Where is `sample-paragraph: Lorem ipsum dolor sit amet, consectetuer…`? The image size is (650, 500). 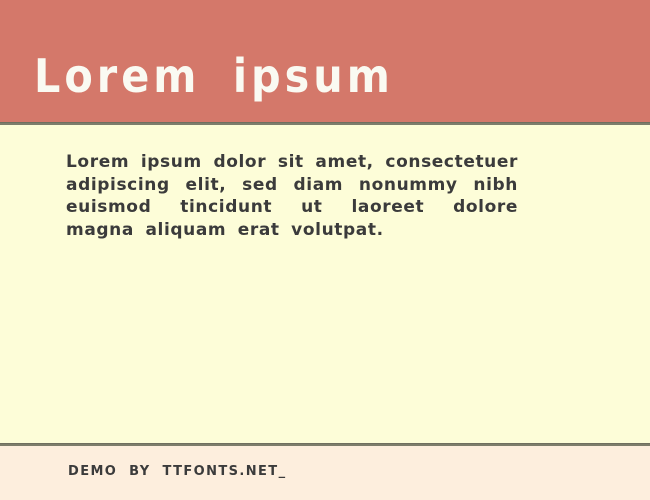 sample-paragraph: Lorem ipsum dolor sit amet, consectetuer… is located at coordinates (292, 196).